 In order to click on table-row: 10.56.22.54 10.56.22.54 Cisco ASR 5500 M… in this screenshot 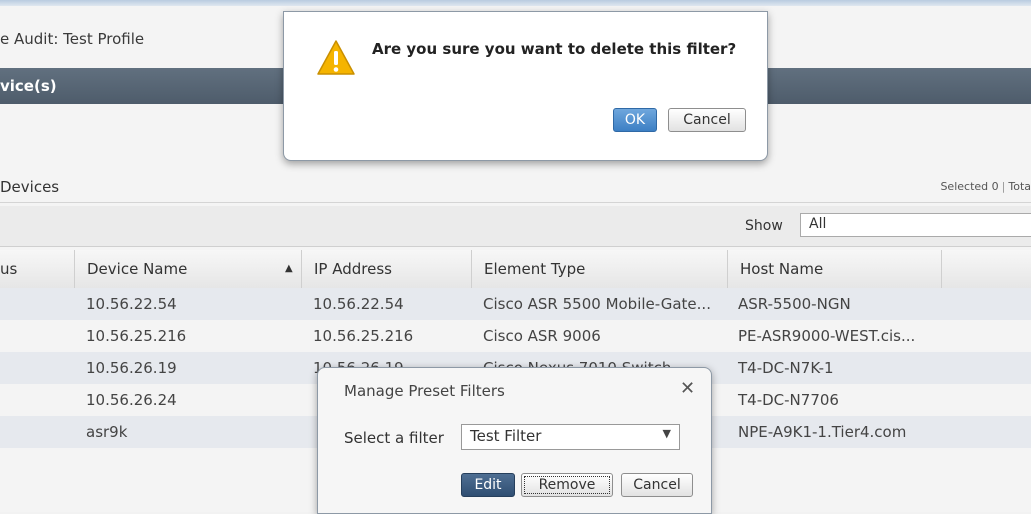, I will do `click(515, 304)`.